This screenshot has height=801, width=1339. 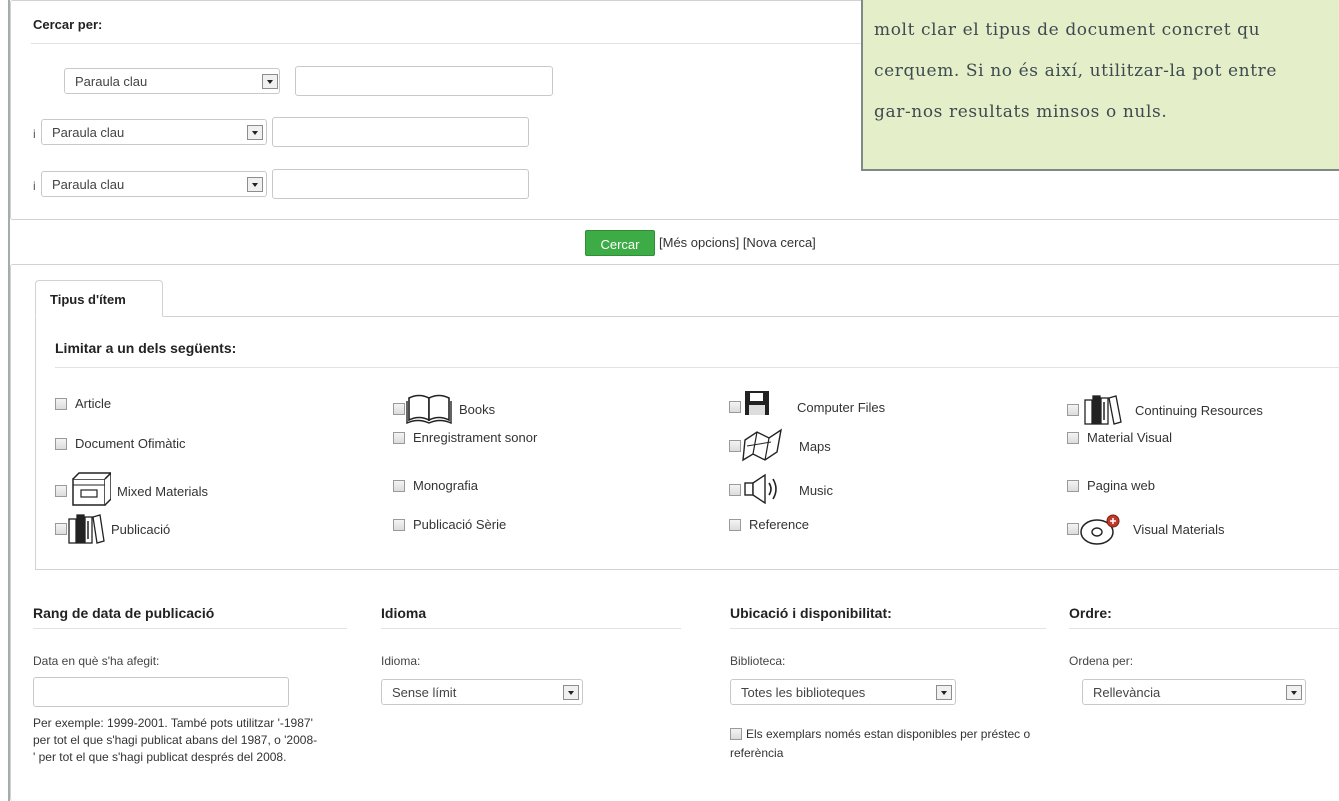 I want to click on type-item-continuing-resources: Continuing Resources, so click(x=1165, y=410).